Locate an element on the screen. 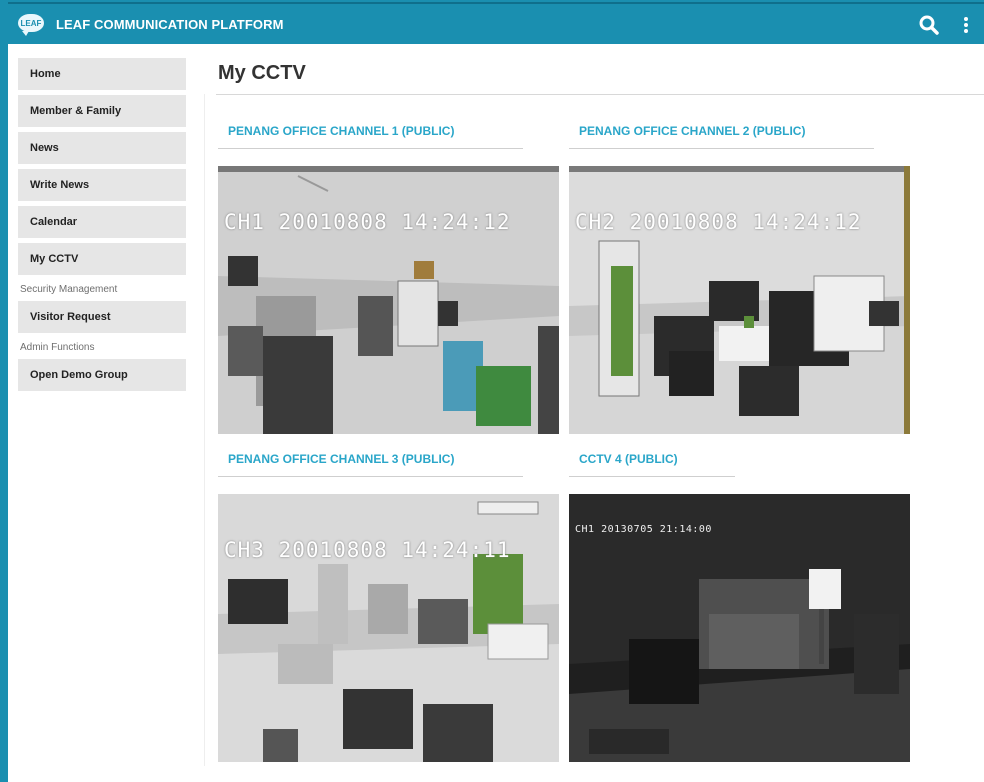 Image resolution: width=984 pixels, height=782 pixels. sidebar-item-visitor-request: Visitor Request is located at coordinates (102, 317).